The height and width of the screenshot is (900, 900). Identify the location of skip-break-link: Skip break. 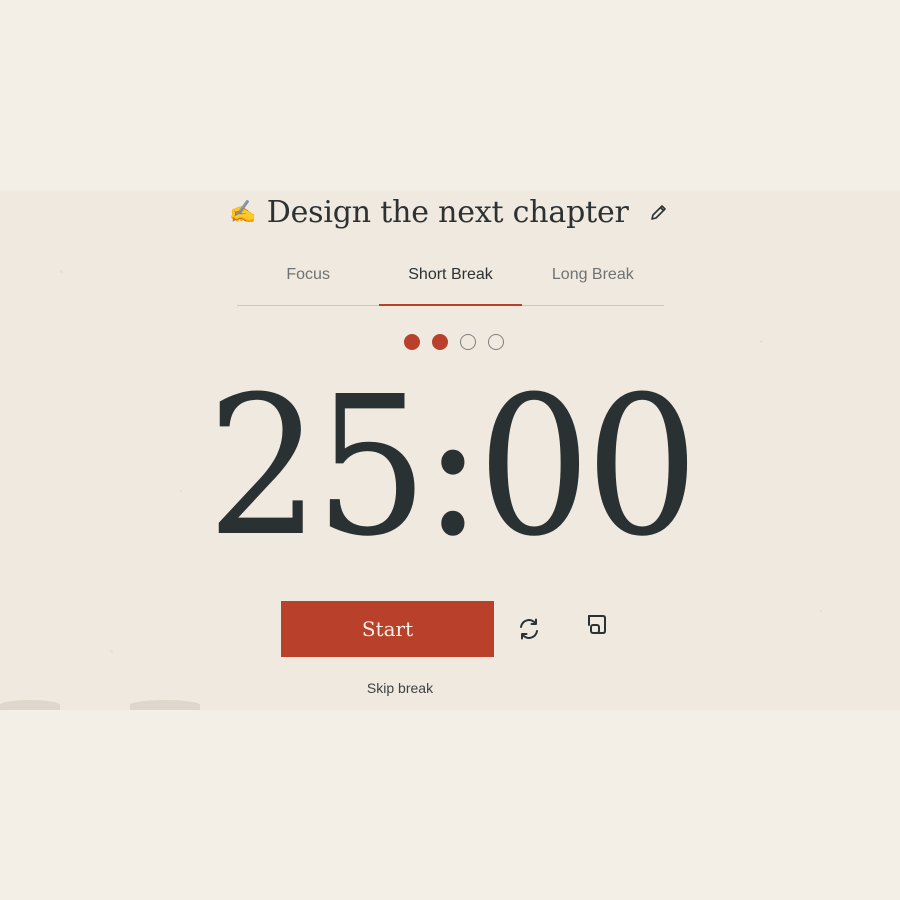
(400, 688).